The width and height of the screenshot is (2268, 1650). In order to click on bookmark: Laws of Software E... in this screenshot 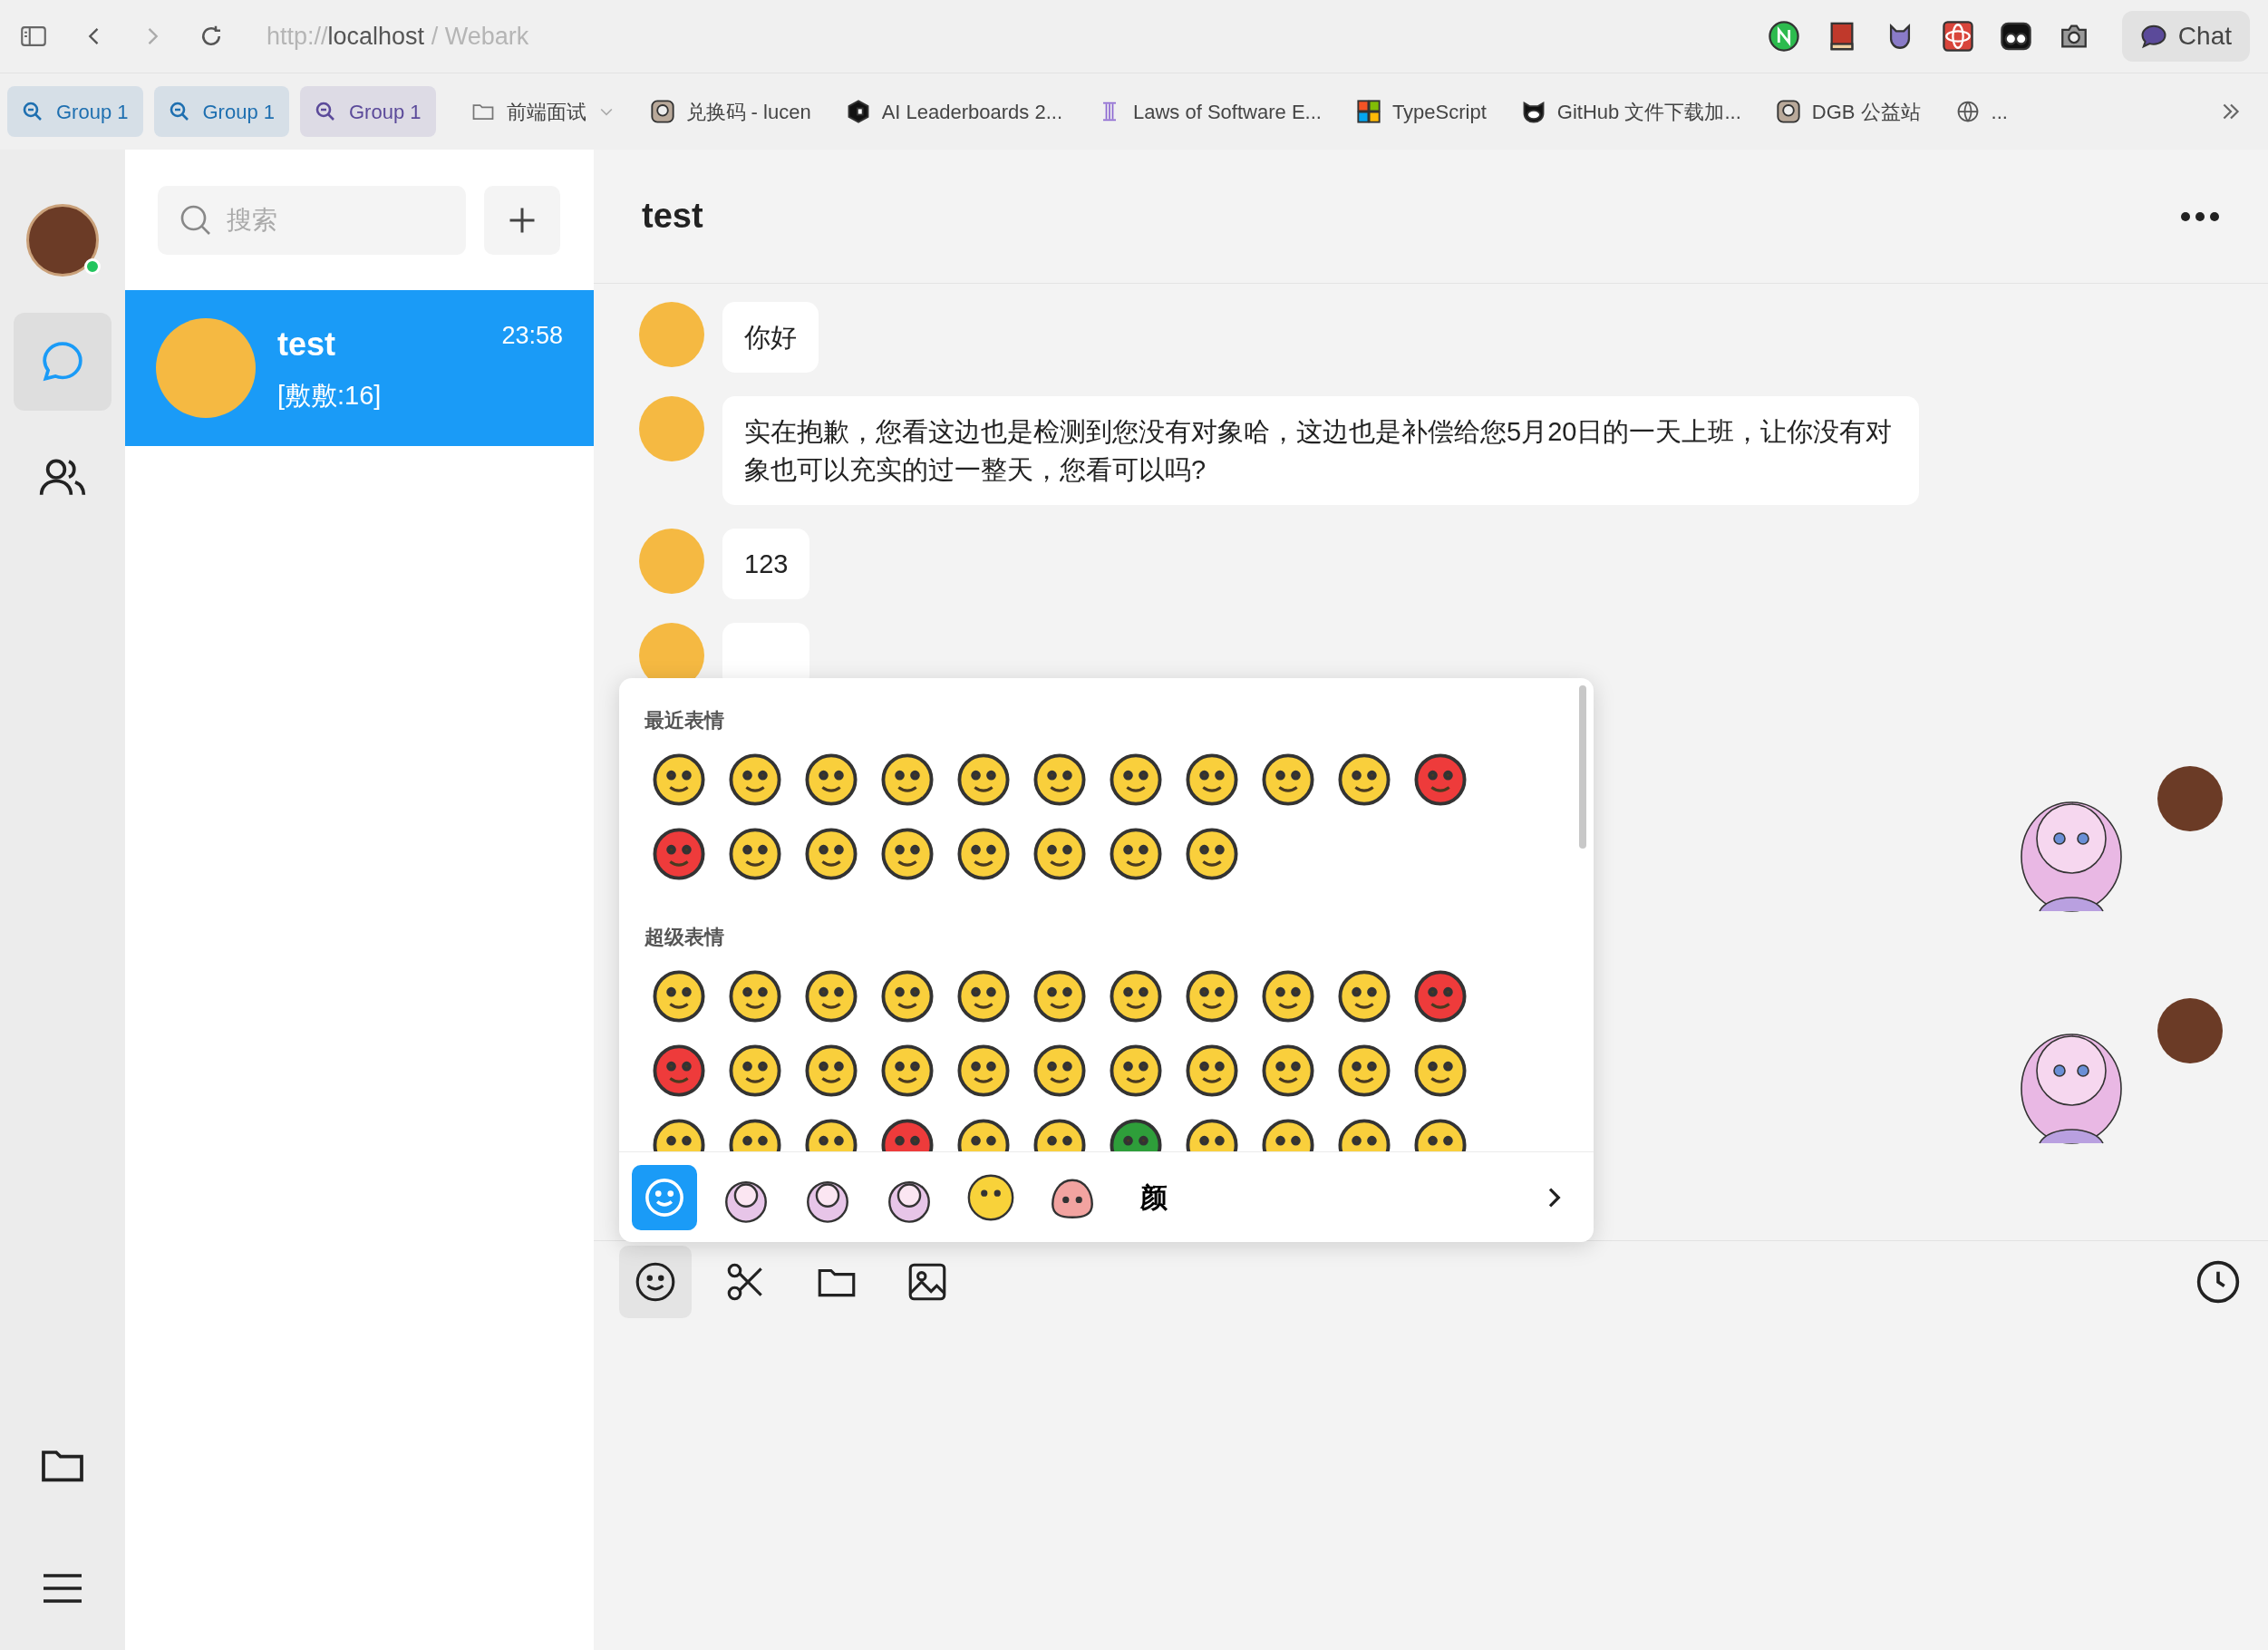, I will do `click(1210, 111)`.